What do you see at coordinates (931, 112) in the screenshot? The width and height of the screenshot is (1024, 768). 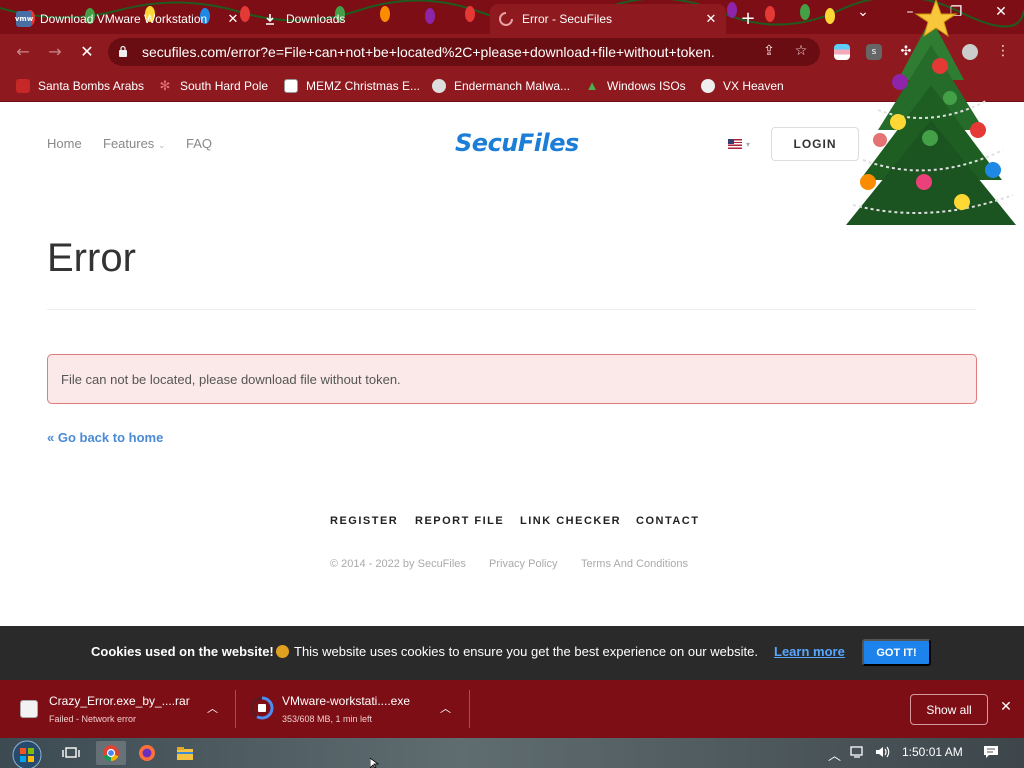 I see `christmas-tree-decoration` at bounding box center [931, 112].